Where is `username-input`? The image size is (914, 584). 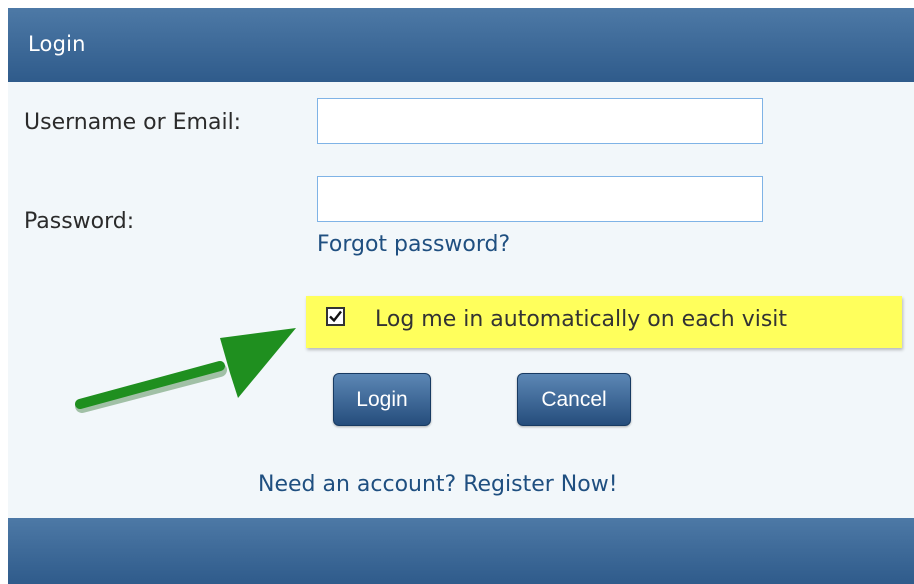 username-input is located at coordinates (540, 121).